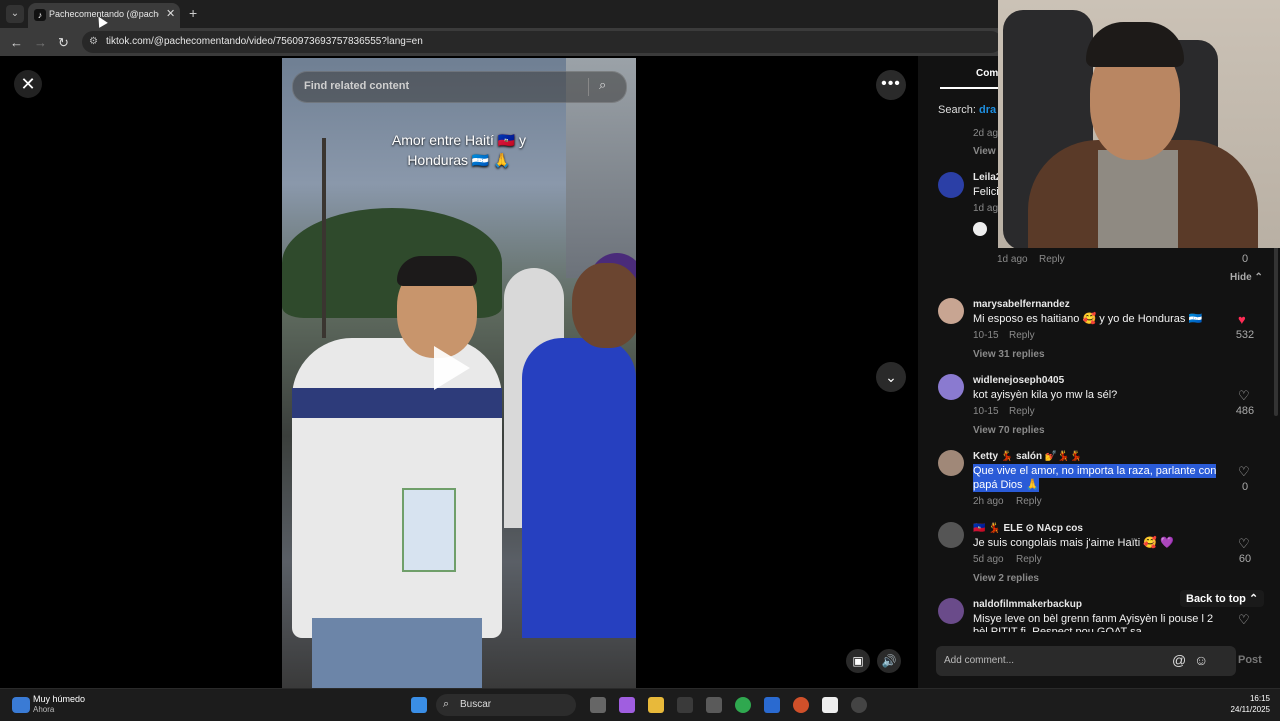 Image resolution: width=1280 pixels, height=721 pixels. Describe the element at coordinates (1201, 660) in the screenshot. I see `emoji-icon: ☺` at that location.